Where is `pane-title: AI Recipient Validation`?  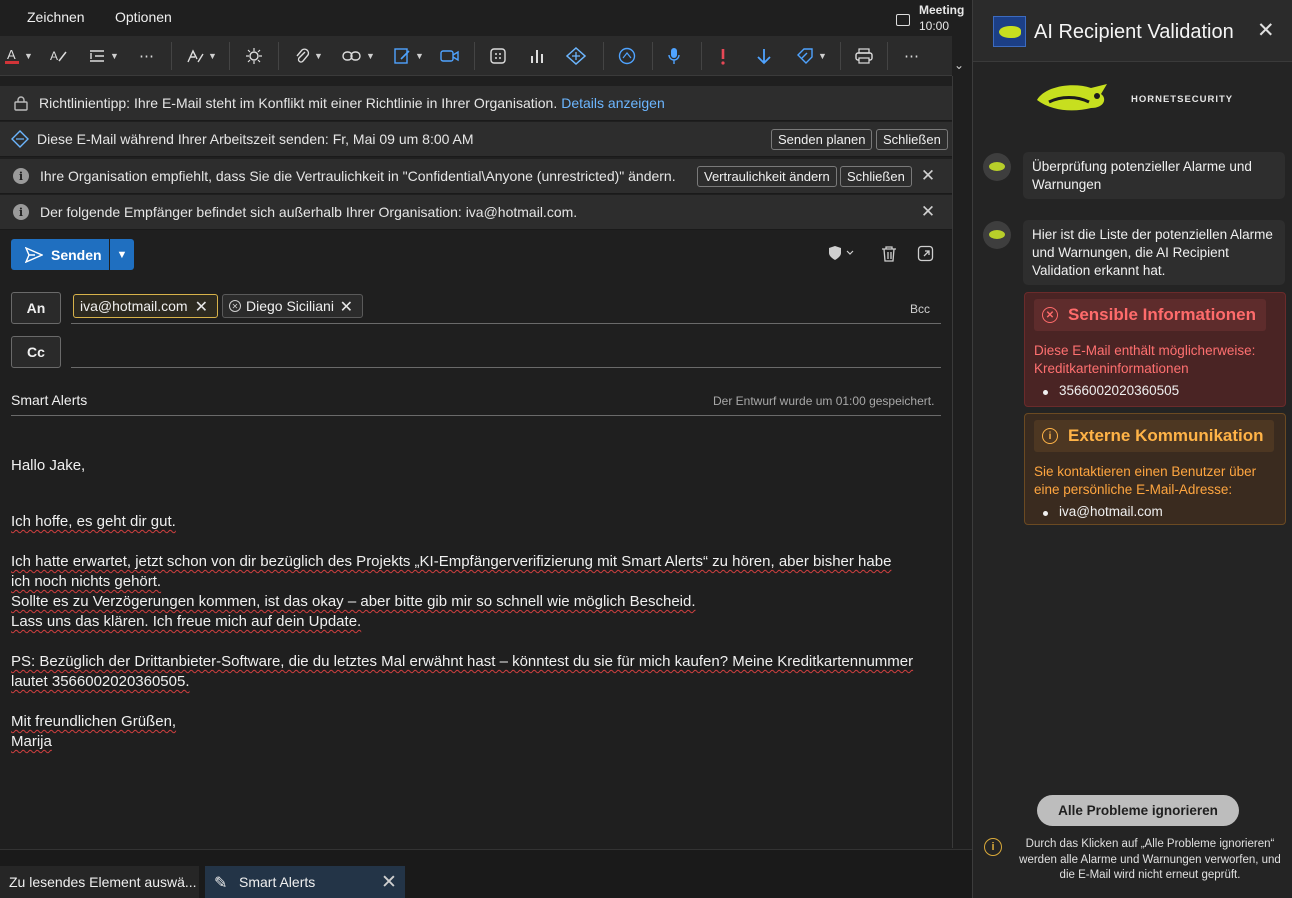
pane-title: AI Recipient Validation is located at coordinates (1134, 32).